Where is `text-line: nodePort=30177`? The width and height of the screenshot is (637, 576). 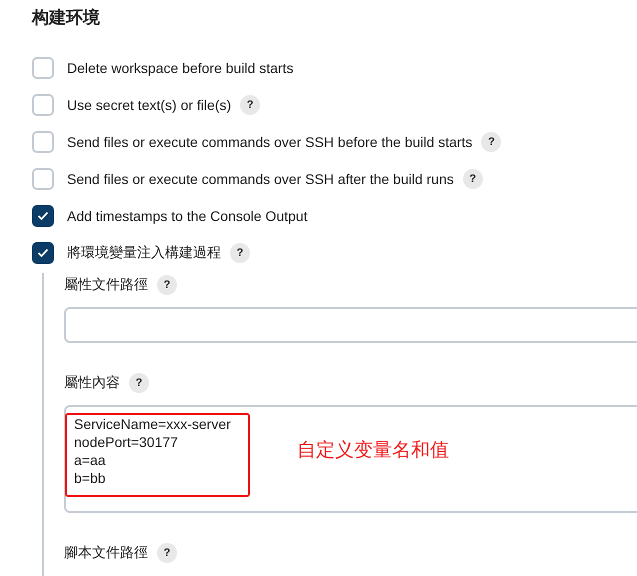
text-line: nodePort=30177 is located at coordinates (126, 442).